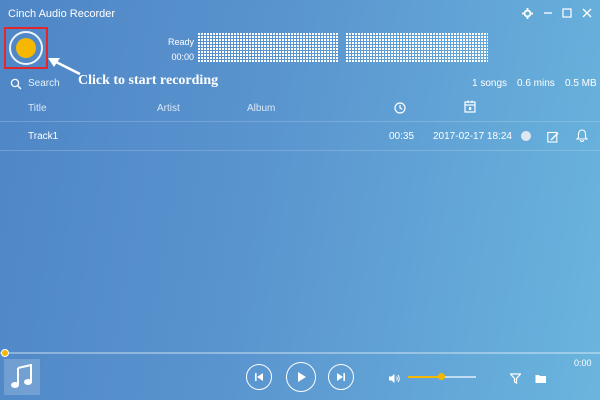 The image size is (600, 400). What do you see at coordinates (44, 83) in the screenshot?
I see `search-input: Search` at bounding box center [44, 83].